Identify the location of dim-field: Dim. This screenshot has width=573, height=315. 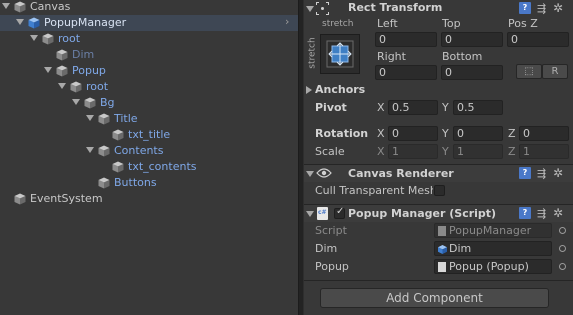
(493, 248).